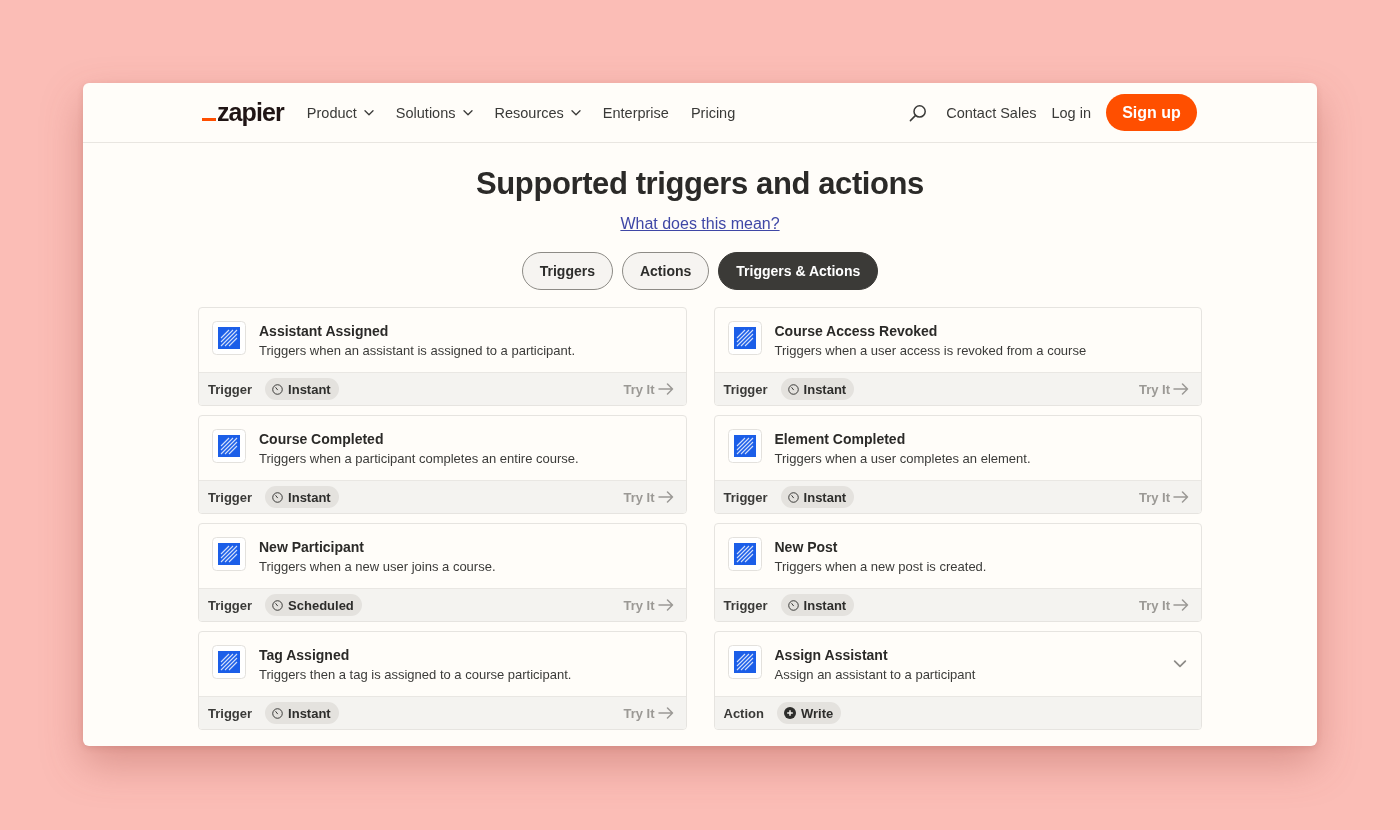 This screenshot has height=830, width=1400. I want to click on nav-link: Enterprise, so click(635, 112).